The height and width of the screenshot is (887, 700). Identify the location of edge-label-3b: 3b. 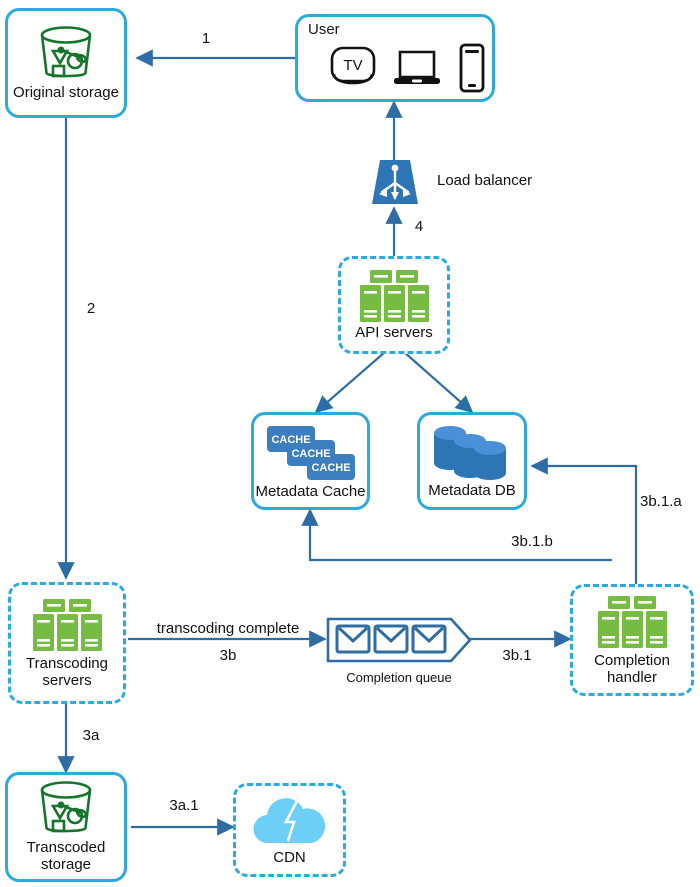
(228, 655).